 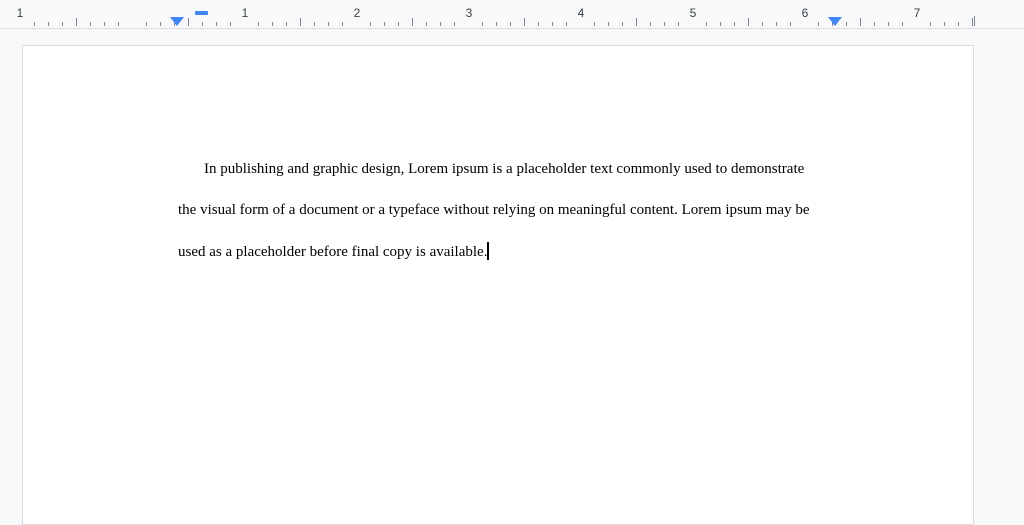 What do you see at coordinates (469, 13) in the screenshot?
I see `ruler-number: 3` at bounding box center [469, 13].